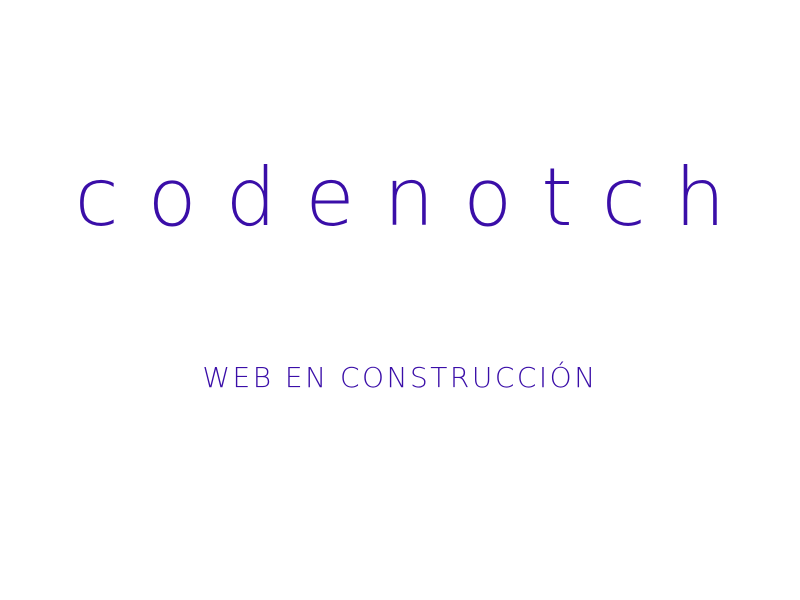  Describe the element at coordinates (400, 377) in the screenshot. I see `construction-message: WEB EN CONSTRUCCIÓN` at that location.